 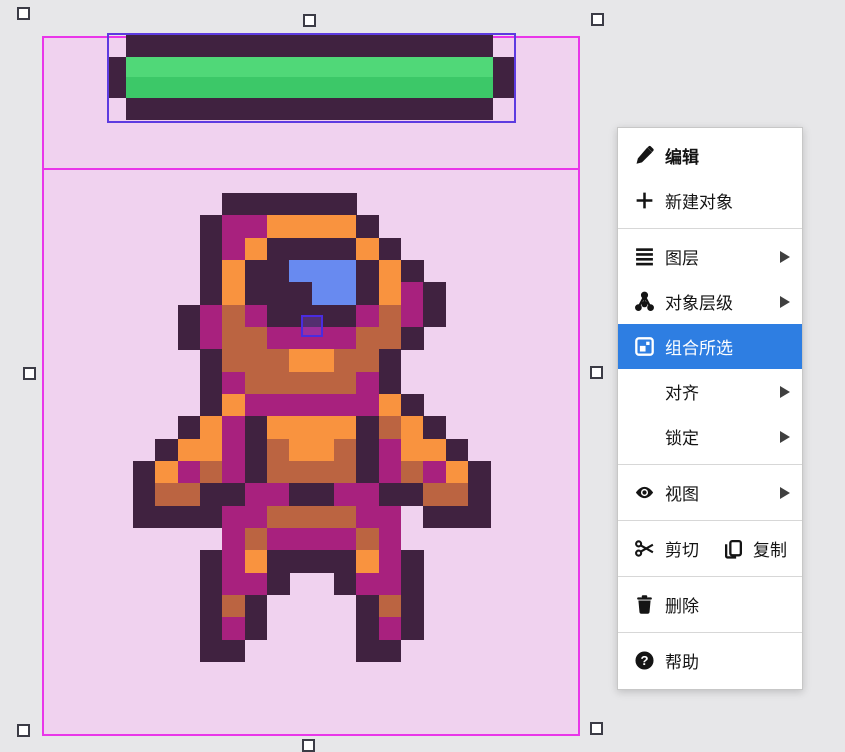 What do you see at coordinates (710, 200) in the screenshot?
I see `menu-item-new-object: 新建对象` at bounding box center [710, 200].